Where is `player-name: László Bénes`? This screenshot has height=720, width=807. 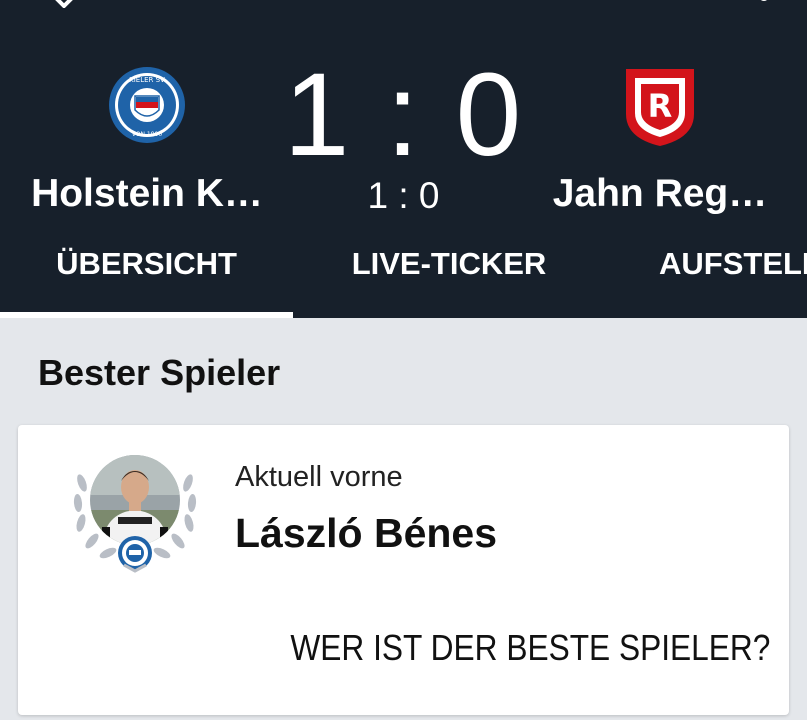 player-name: László Bénes is located at coordinates (366, 533).